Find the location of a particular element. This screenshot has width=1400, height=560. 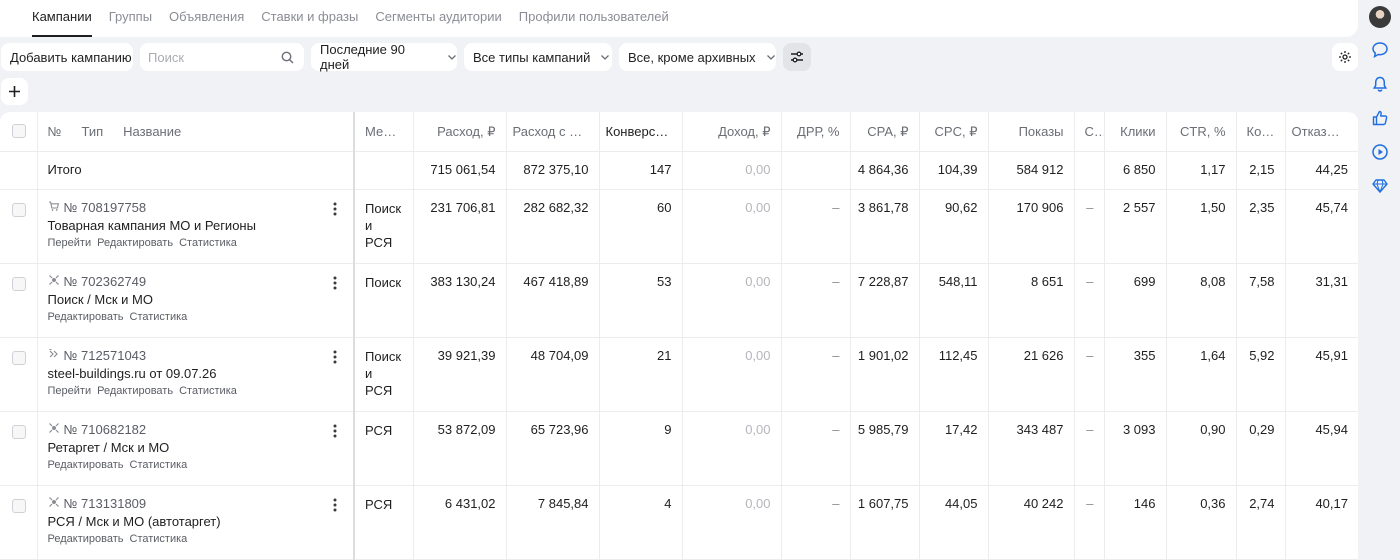

header-clicks: Клики is located at coordinates (1135, 132).